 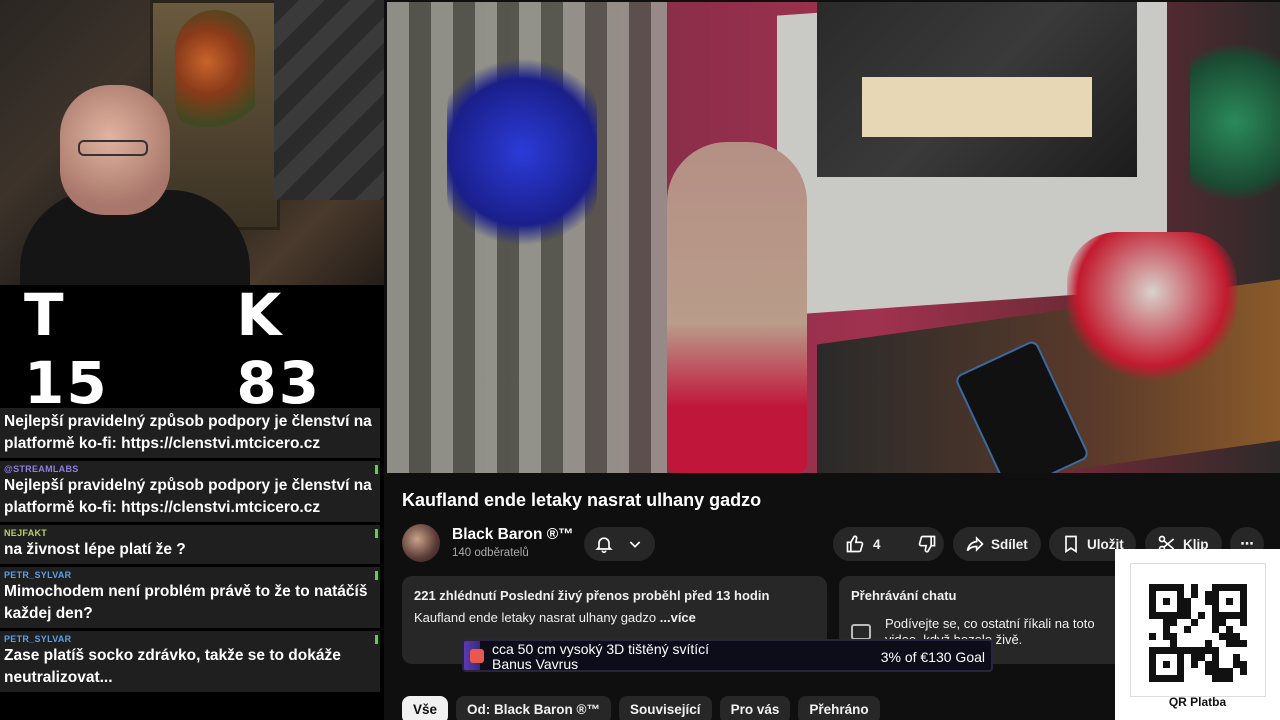 What do you see at coordinates (582, 500) in the screenshot?
I see `video-title: Kaufland ende letaky nasrat ulhany gadzo` at bounding box center [582, 500].